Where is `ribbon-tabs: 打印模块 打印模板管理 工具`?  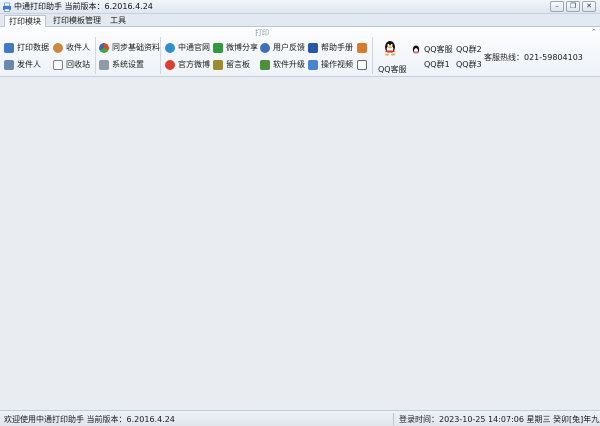
ribbon-tabs: 打印模块 打印模板管理 工具 is located at coordinates (300, 21).